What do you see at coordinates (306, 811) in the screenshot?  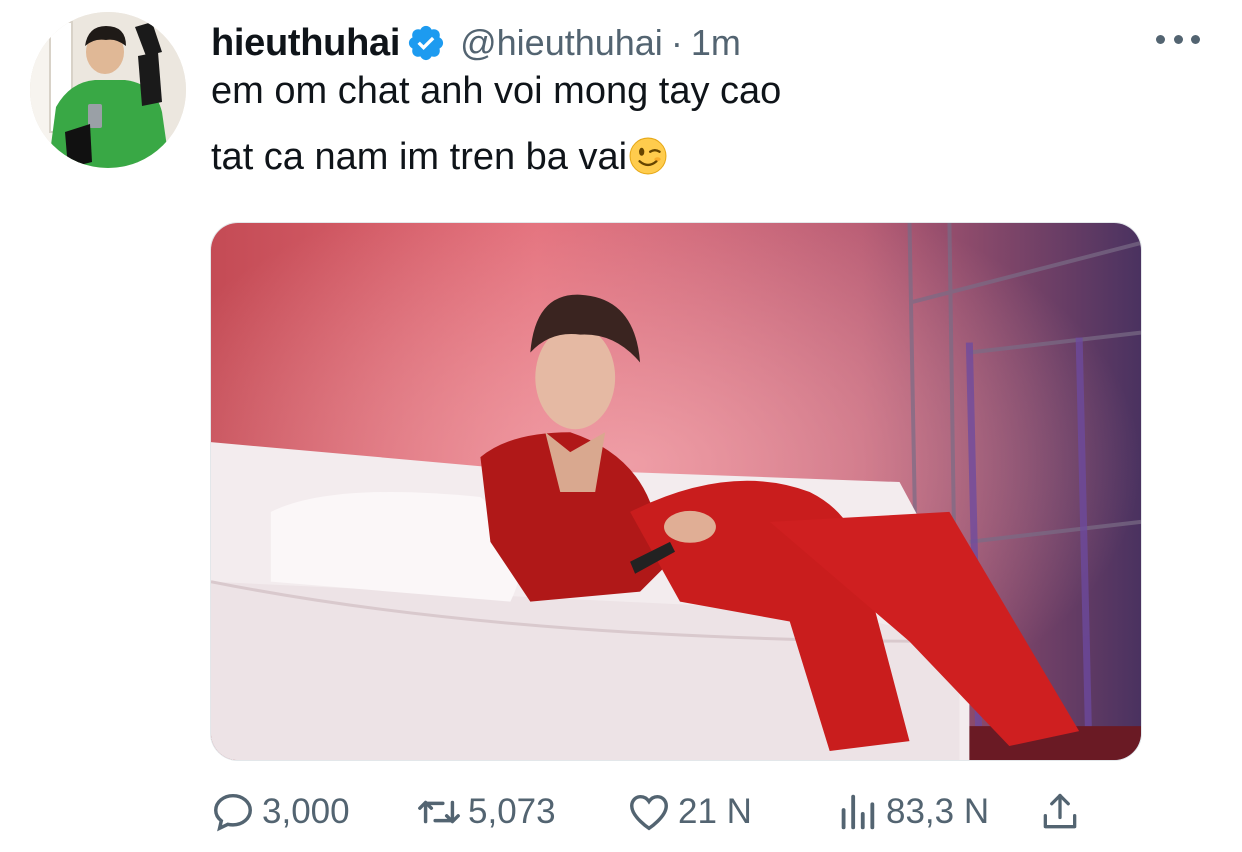 I see `reply-count: 3,000` at bounding box center [306, 811].